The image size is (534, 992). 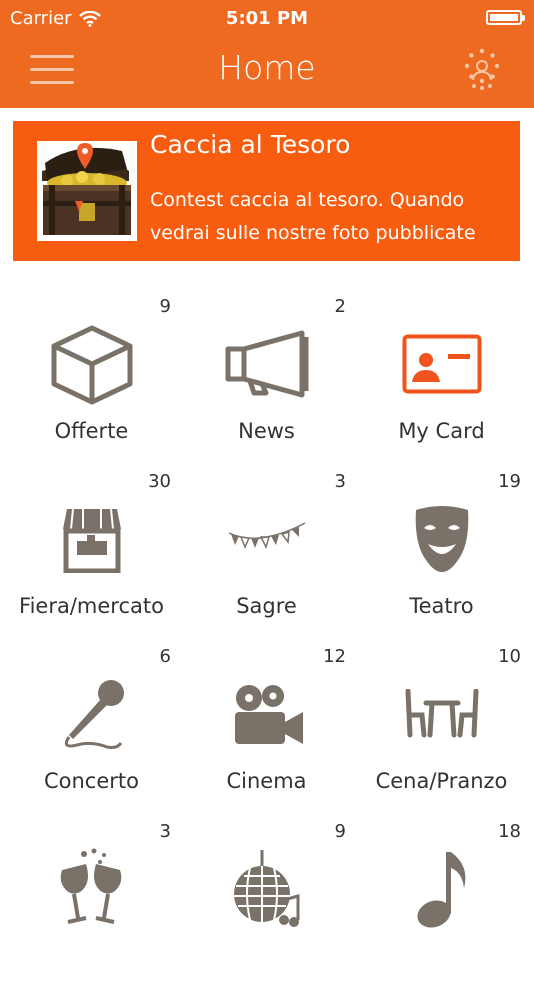 What do you see at coordinates (340, 306) in the screenshot?
I see `item-count: 2` at bounding box center [340, 306].